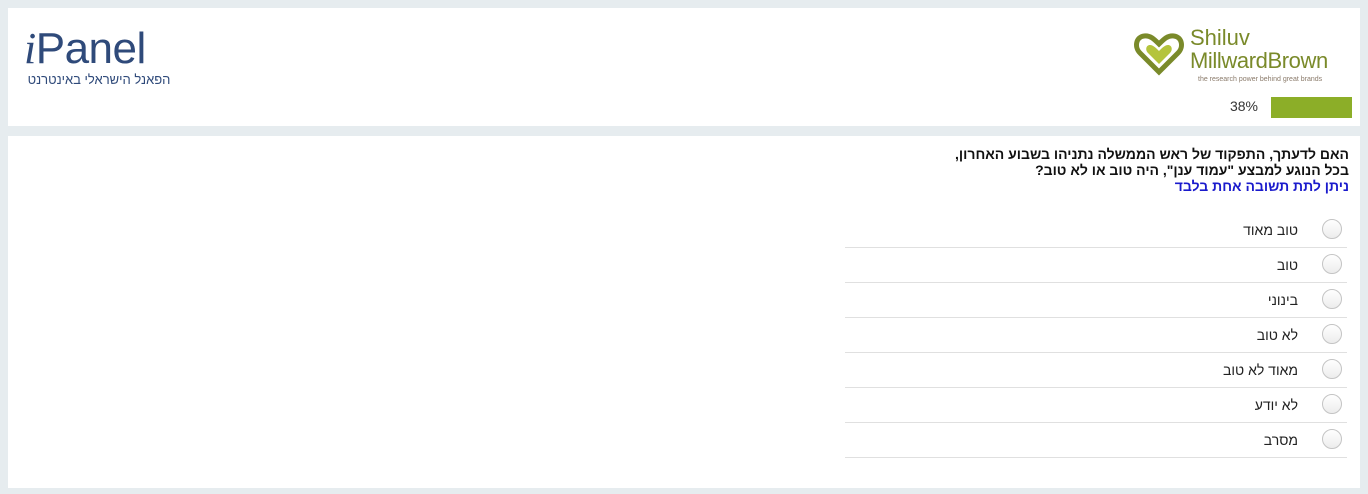  Describe the element at coordinates (1261, 186) in the screenshot. I see `question-instruction: ניתן לתת תשובה אחת בלבד` at that location.